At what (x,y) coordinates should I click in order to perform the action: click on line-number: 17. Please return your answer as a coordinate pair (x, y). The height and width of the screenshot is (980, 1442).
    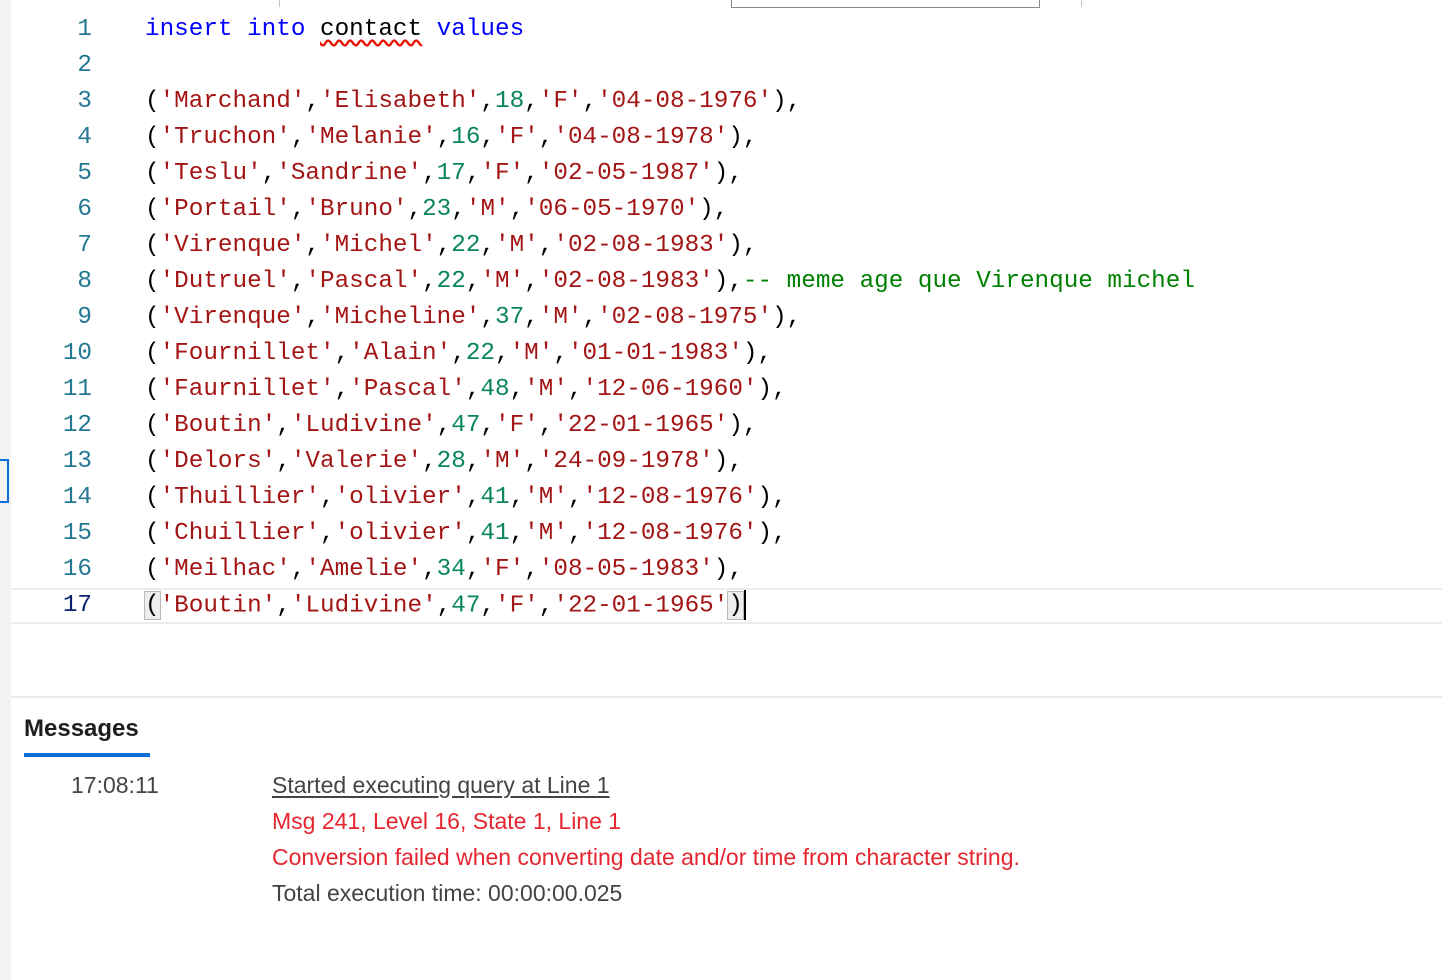
    Looking at the image, I should click on (77, 605).